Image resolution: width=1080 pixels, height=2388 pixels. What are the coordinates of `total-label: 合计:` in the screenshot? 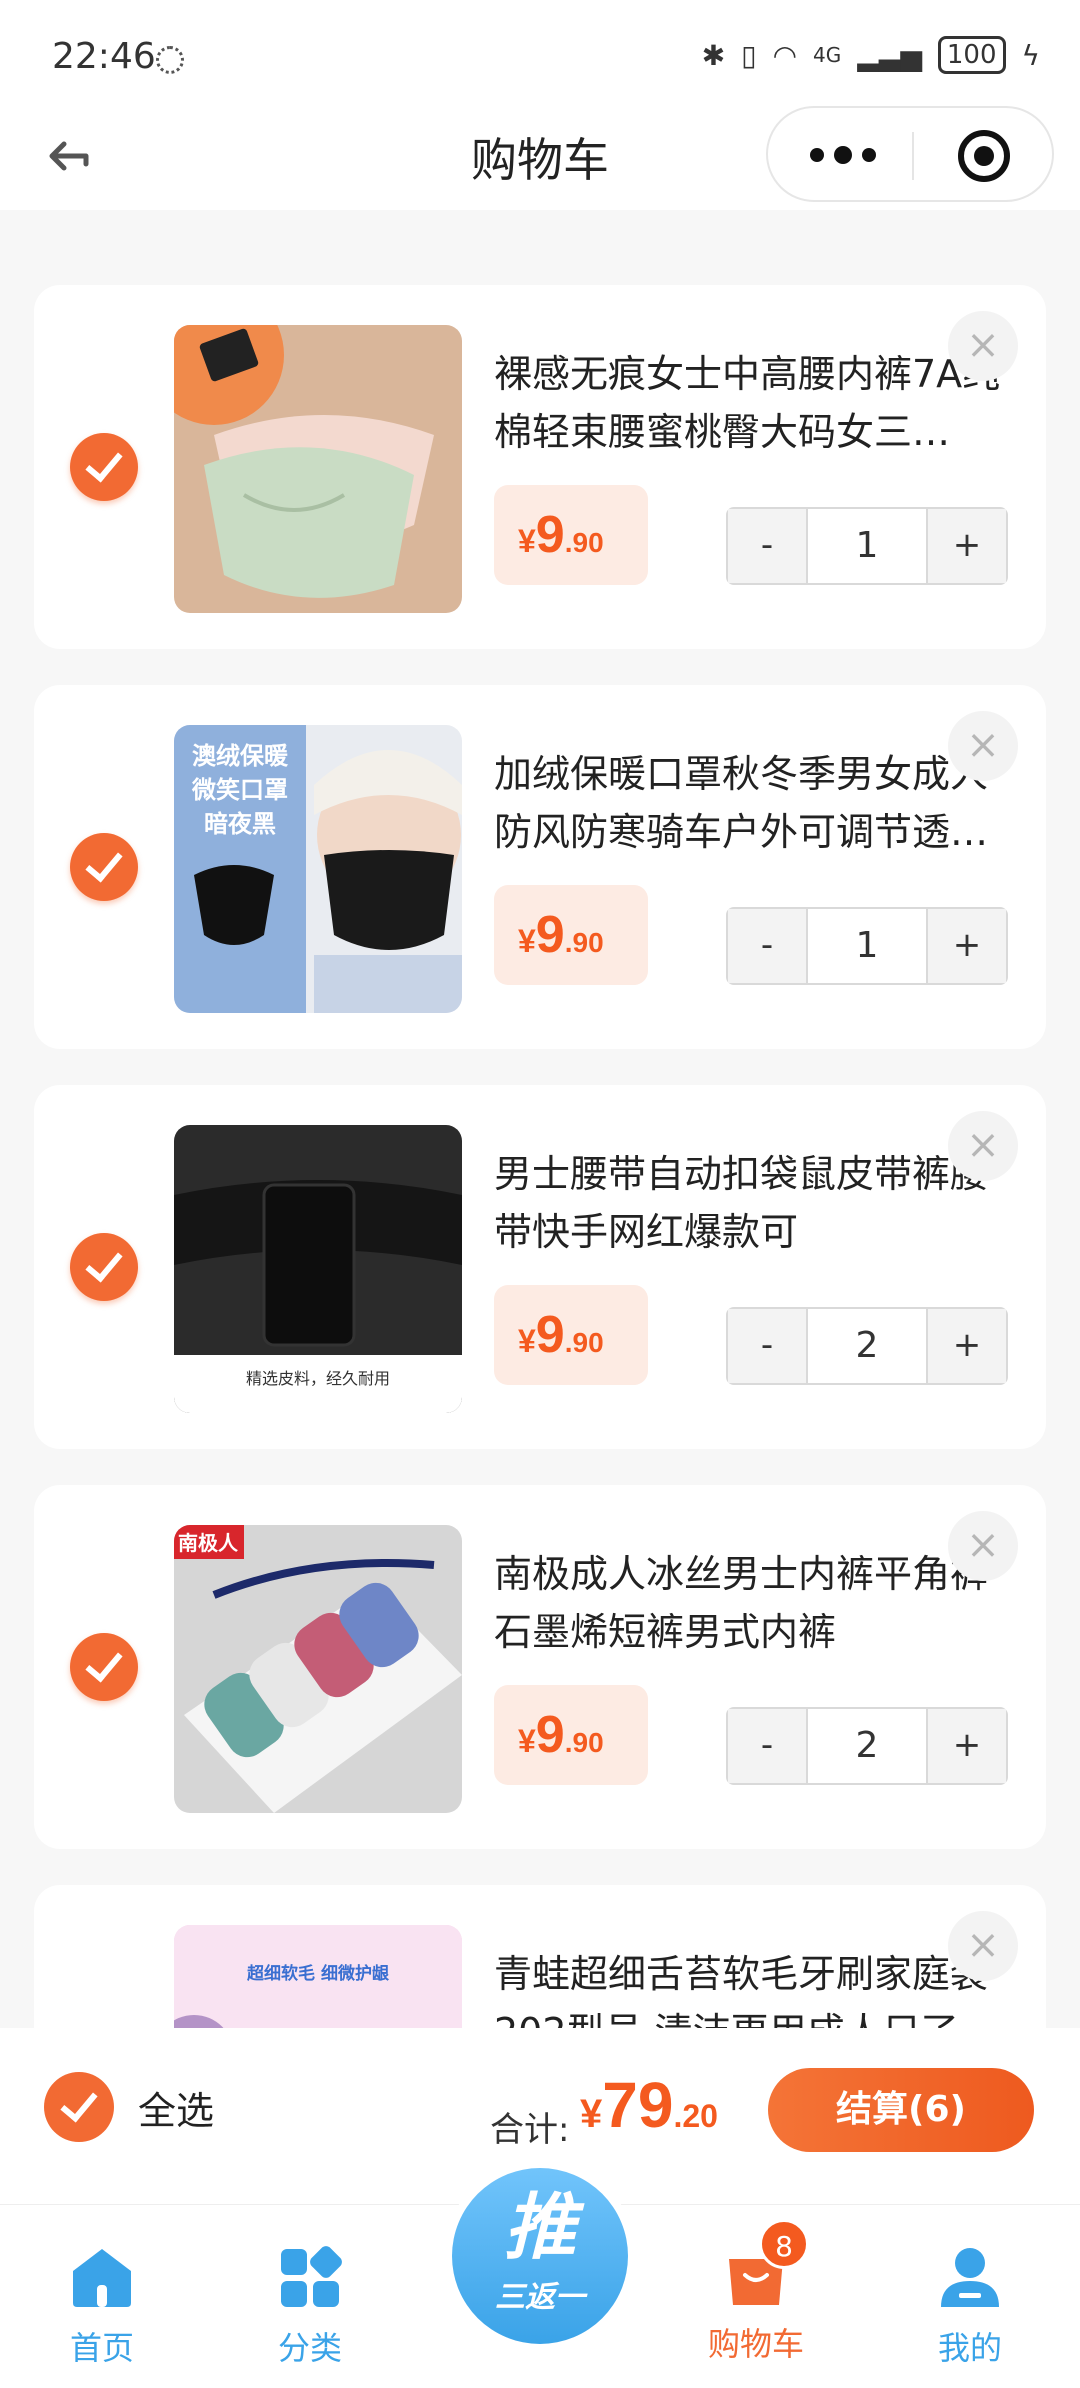 It's located at (530, 2130).